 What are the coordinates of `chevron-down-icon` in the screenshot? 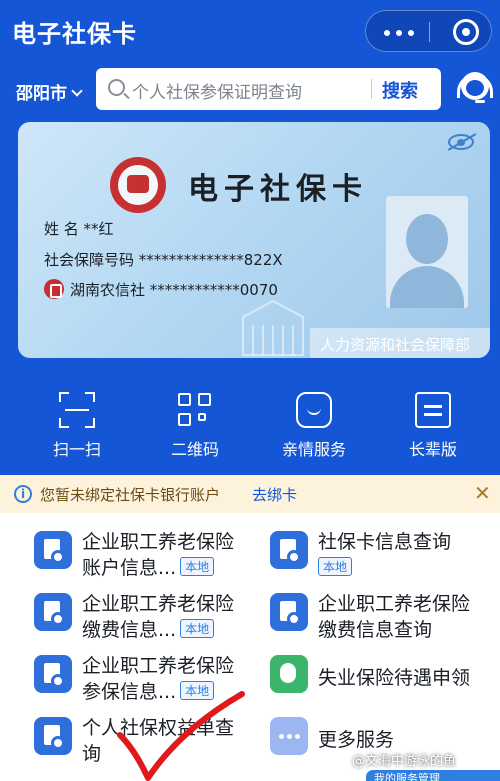 It's located at (77, 91).